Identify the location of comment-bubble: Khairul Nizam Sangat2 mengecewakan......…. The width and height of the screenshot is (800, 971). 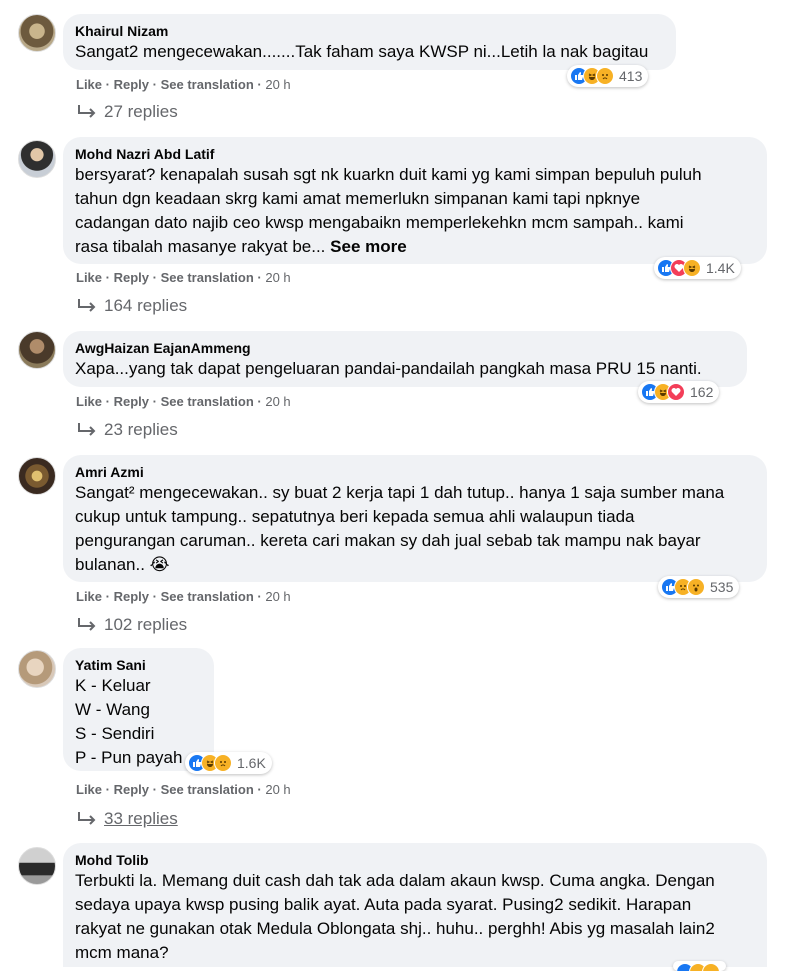
(369, 42).